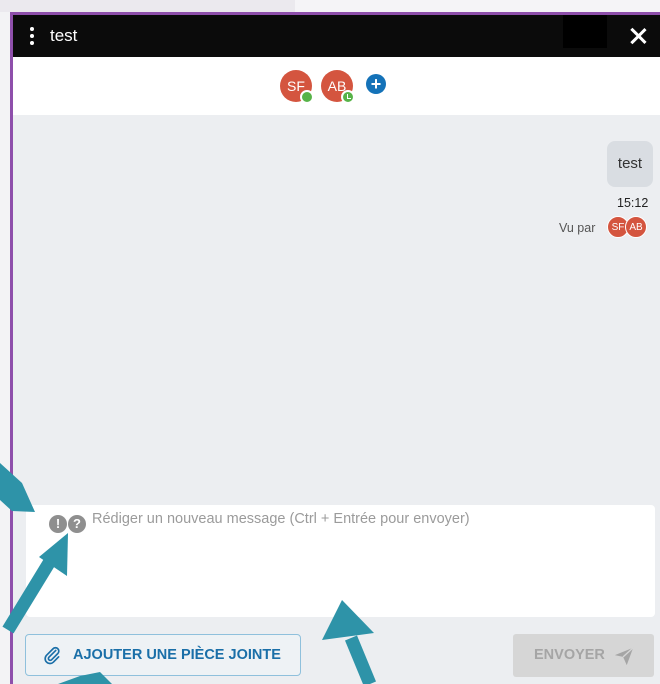 This screenshot has width=660, height=684. Describe the element at coordinates (367, 559) in the screenshot. I see `message-input` at that location.